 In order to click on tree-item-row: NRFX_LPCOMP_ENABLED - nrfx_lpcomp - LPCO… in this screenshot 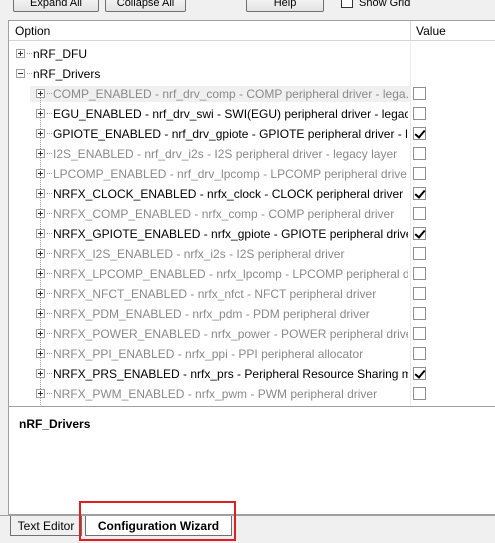, I will do `click(252, 274)`.